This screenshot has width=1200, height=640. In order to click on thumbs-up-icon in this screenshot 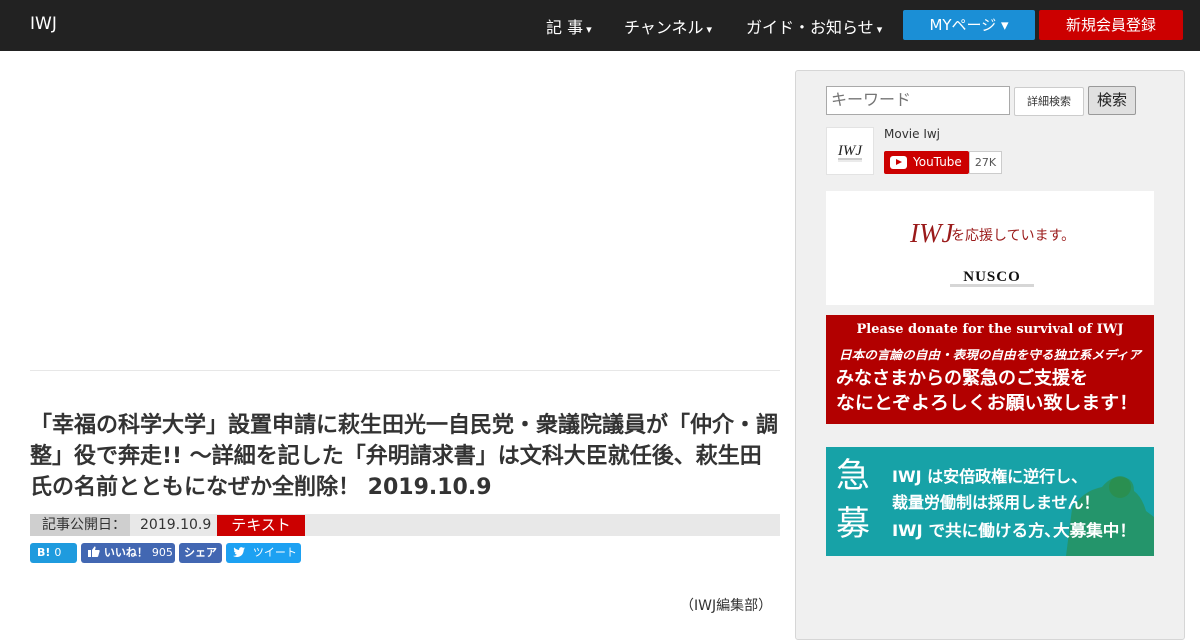, I will do `click(94, 551)`.